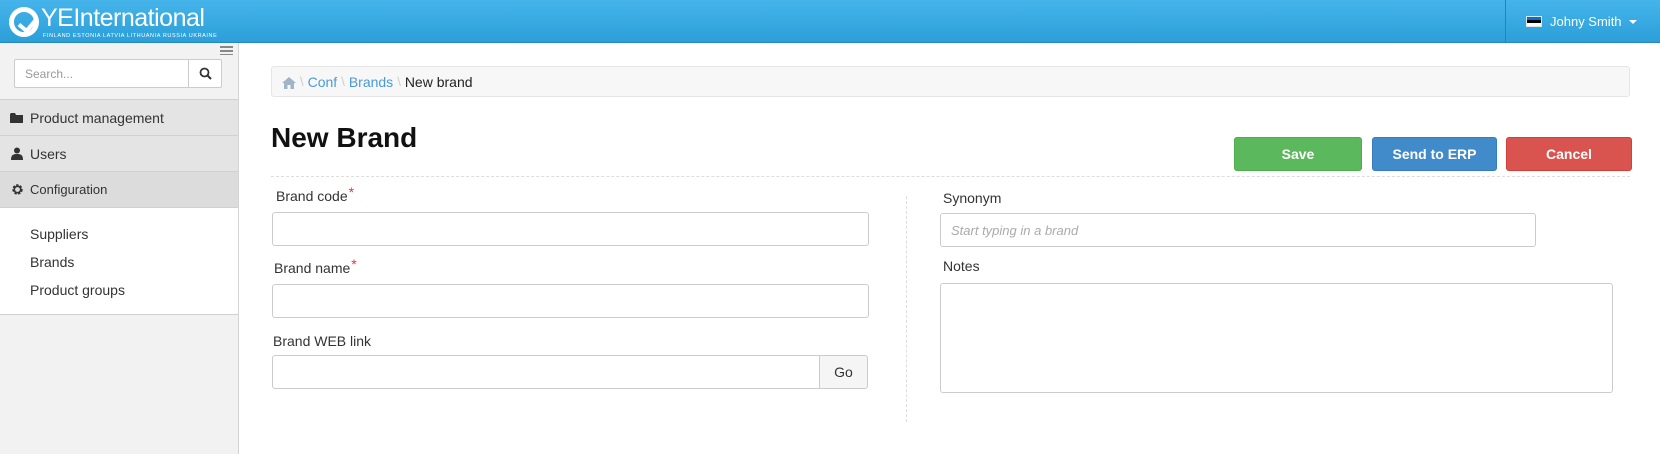  I want to click on sidebar-search, so click(118, 73).